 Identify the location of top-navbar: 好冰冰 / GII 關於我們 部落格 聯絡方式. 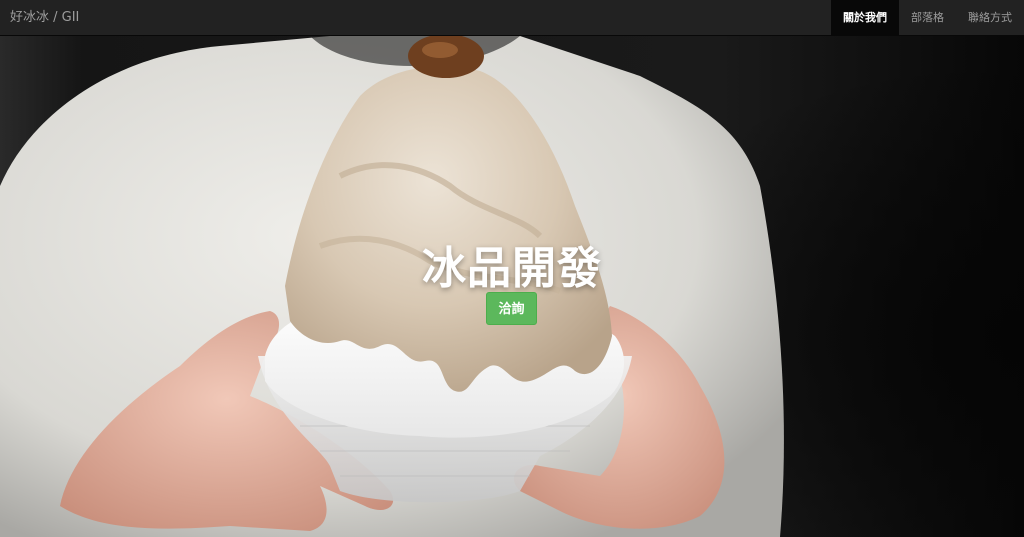
(512, 18).